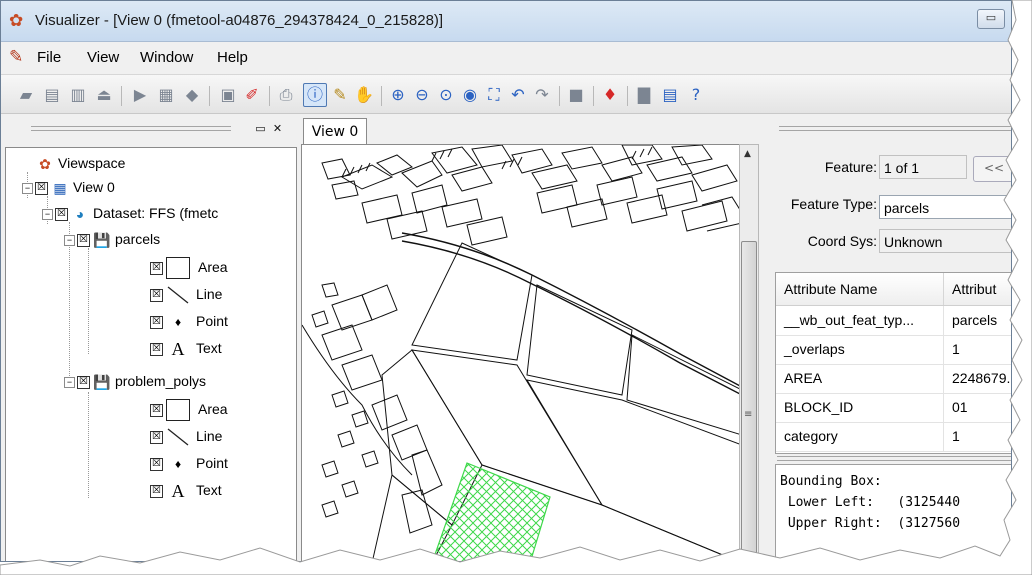 The width and height of the screenshot is (1032, 575). I want to click on export-icon: ▶, so click(140, 95).